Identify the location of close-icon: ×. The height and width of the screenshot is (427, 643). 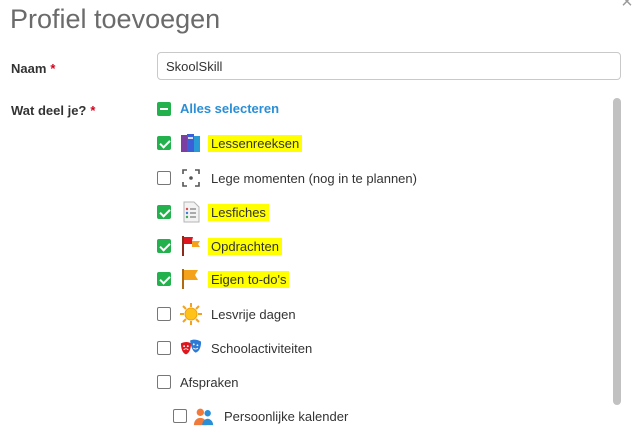
(627, 6).